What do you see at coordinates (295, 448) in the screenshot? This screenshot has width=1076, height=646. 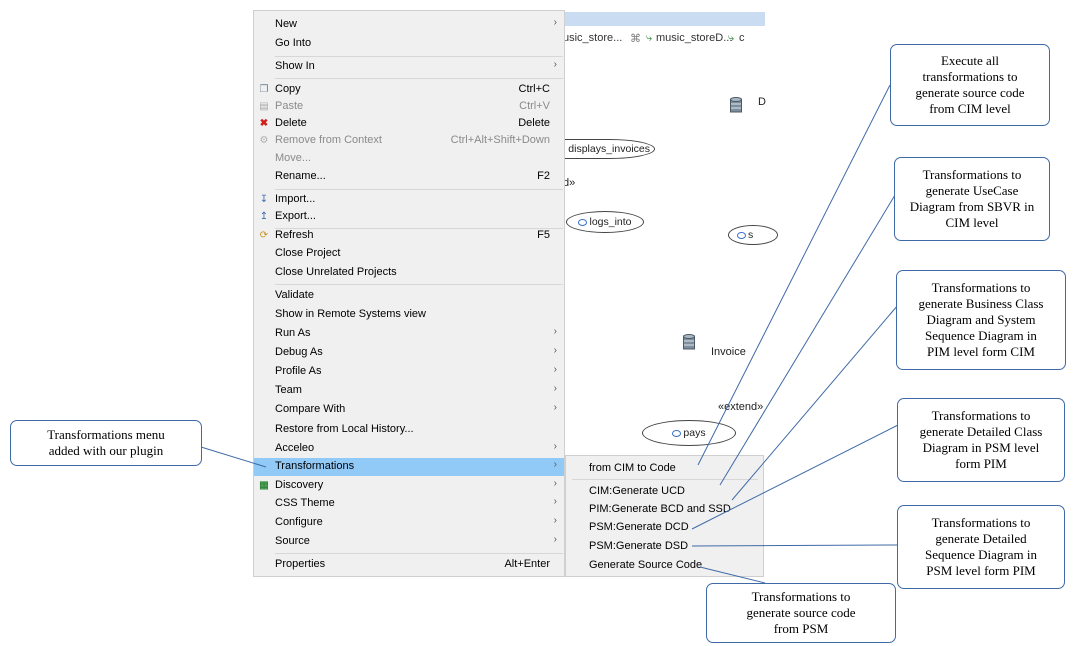 I see `menu-label: Acceleo` at bounding box center [295, 448].